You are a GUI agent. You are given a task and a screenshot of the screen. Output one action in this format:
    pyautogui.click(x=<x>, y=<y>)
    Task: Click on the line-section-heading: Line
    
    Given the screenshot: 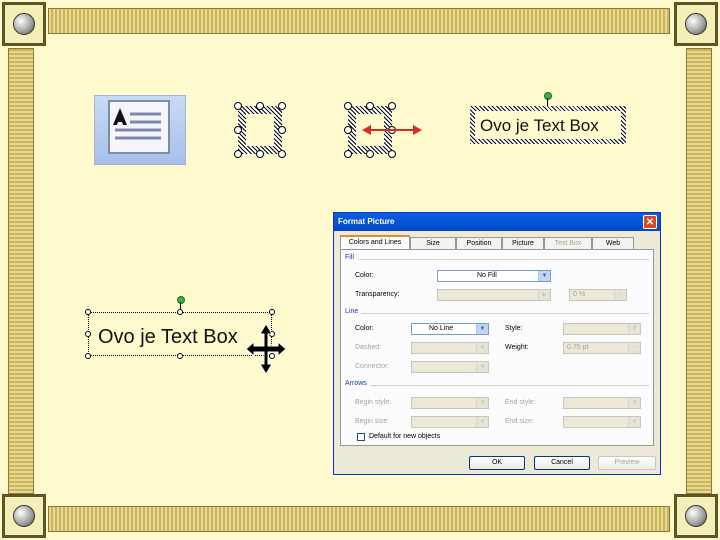 What is the action you would take?
    pyautogui.click(x=352, y=311)
    